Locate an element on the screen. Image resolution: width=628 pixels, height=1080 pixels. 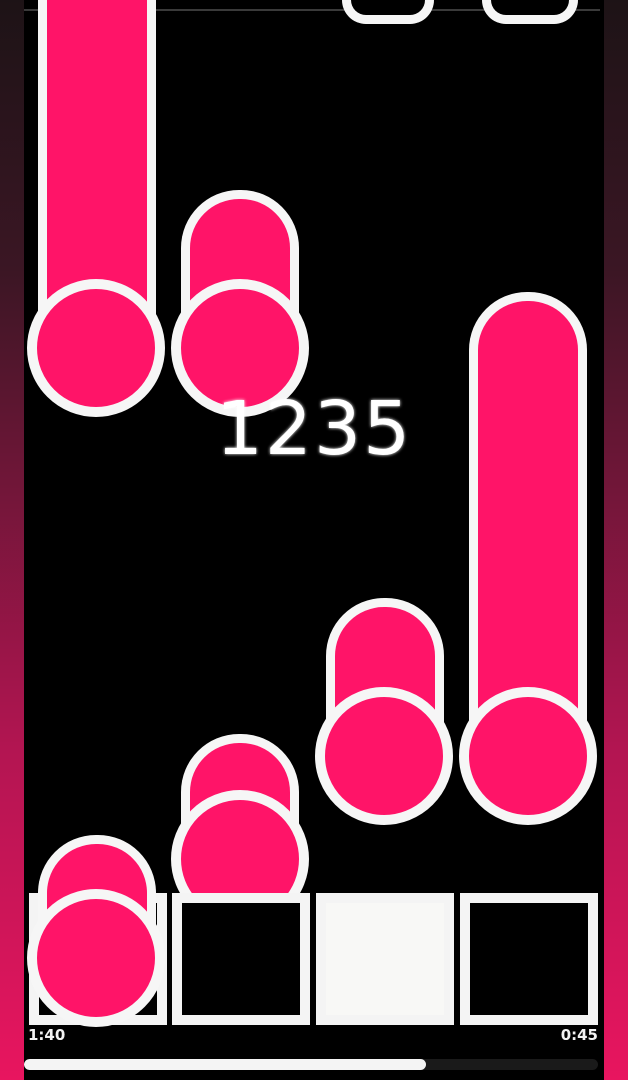
note-head-lane1-lower is located at coordinates (96, 958).